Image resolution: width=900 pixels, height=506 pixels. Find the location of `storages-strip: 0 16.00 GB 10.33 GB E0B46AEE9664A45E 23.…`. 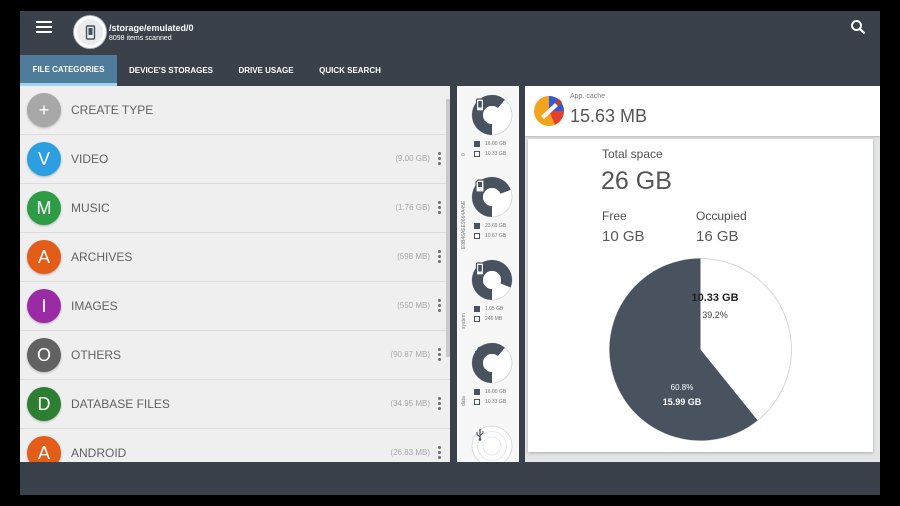

storages-strip: 0 16.00 GB 10.33 GB E0B46AEE9664A45E 23.… is located at coordinates (488, 279).